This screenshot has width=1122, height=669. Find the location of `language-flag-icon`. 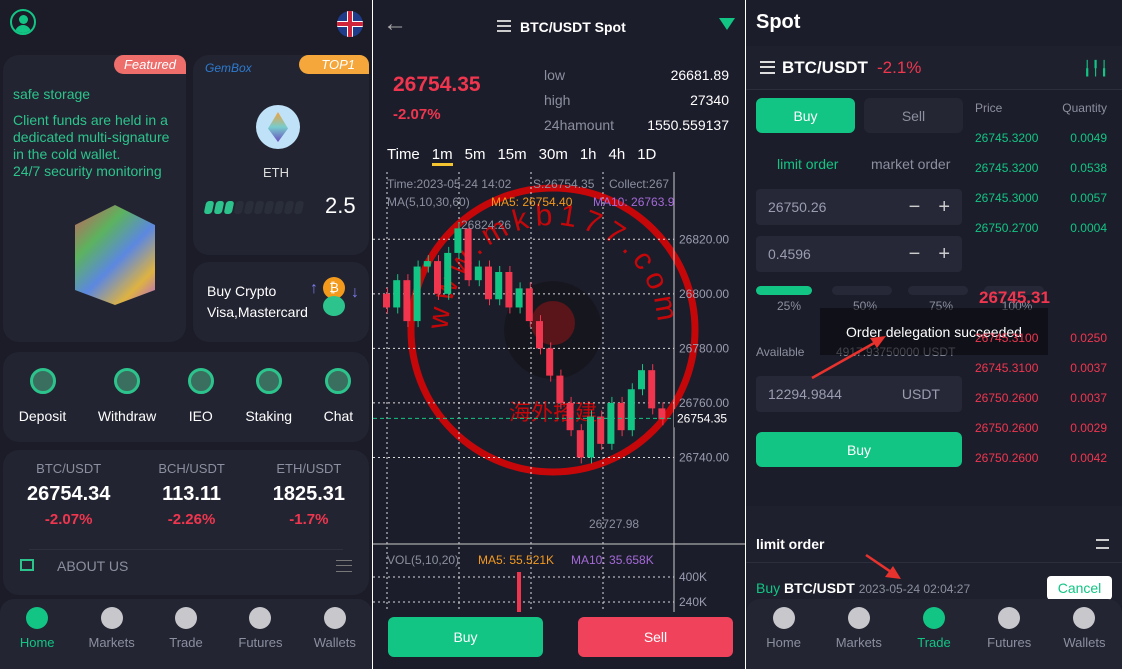

language-flag-icon is located at coordinates (350, 24).